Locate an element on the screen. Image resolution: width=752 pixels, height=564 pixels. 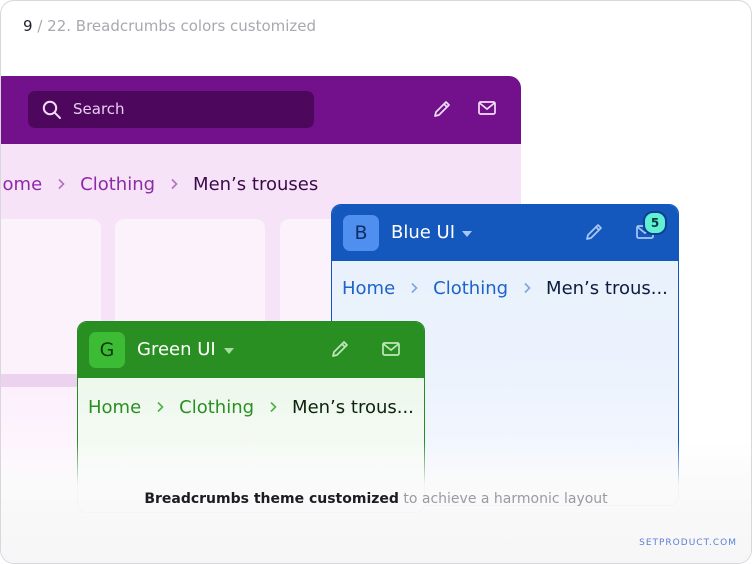
slide-heading: 22. Breadcrumbs colors customized is located at coordinates (181, 26).